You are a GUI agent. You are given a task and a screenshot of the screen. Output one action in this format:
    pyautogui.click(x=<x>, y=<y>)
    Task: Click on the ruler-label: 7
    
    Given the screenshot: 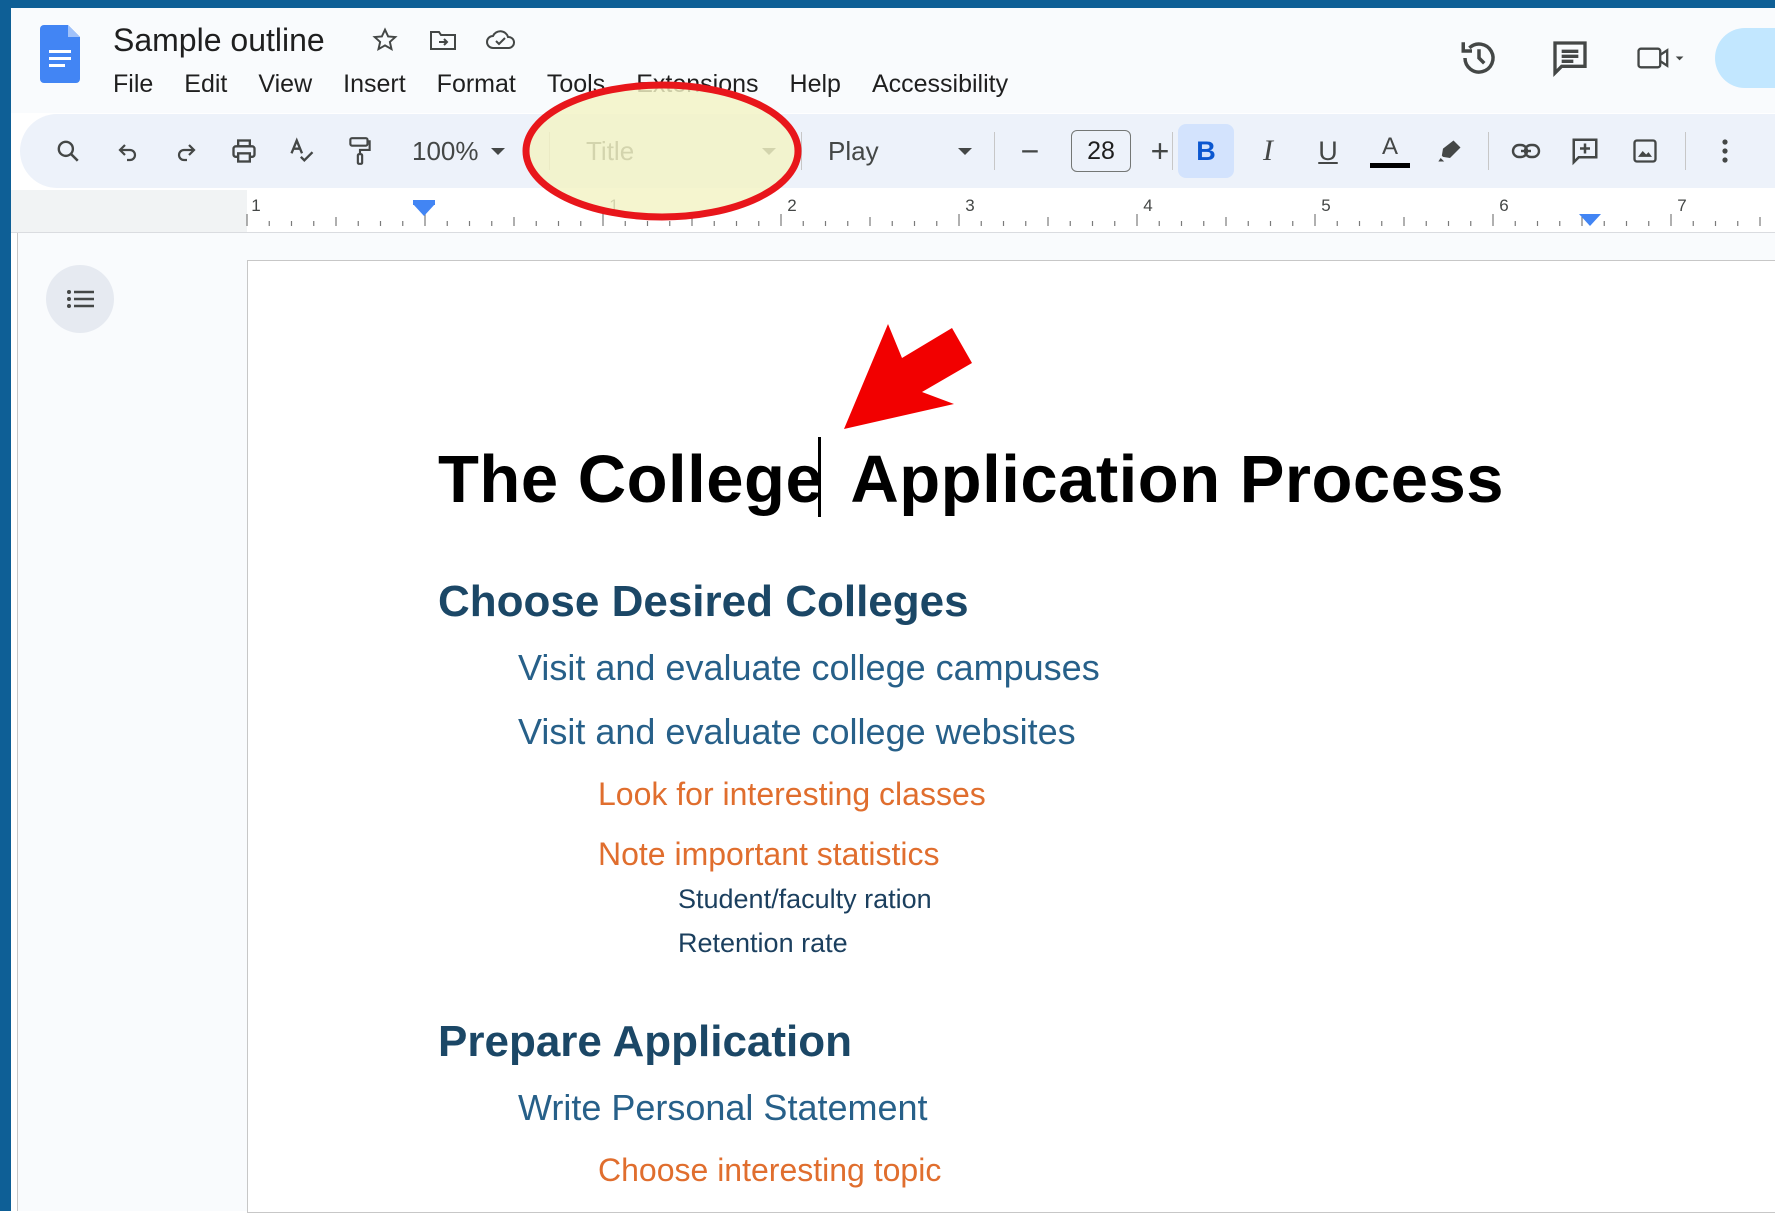 What is the action you would take?
    pyautogui.click(x=1681, y=205)
    